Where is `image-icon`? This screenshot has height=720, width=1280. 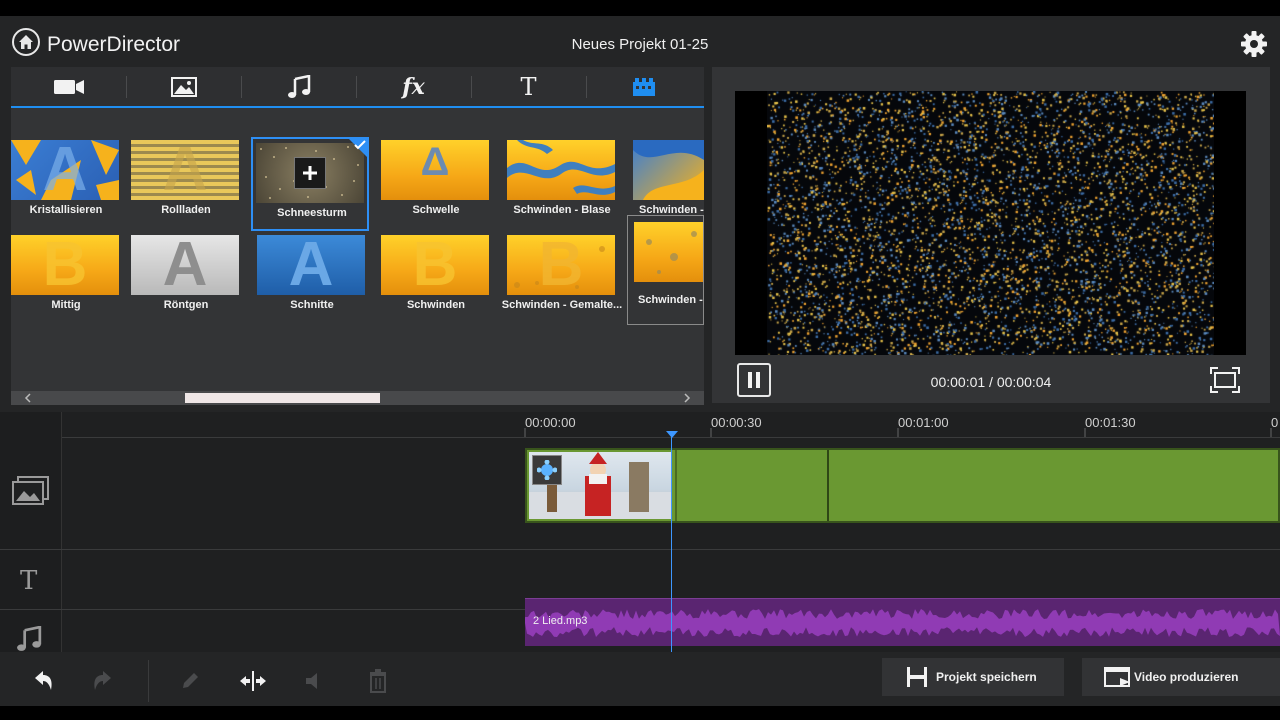 image-icon is located at coordinates (183, 86).